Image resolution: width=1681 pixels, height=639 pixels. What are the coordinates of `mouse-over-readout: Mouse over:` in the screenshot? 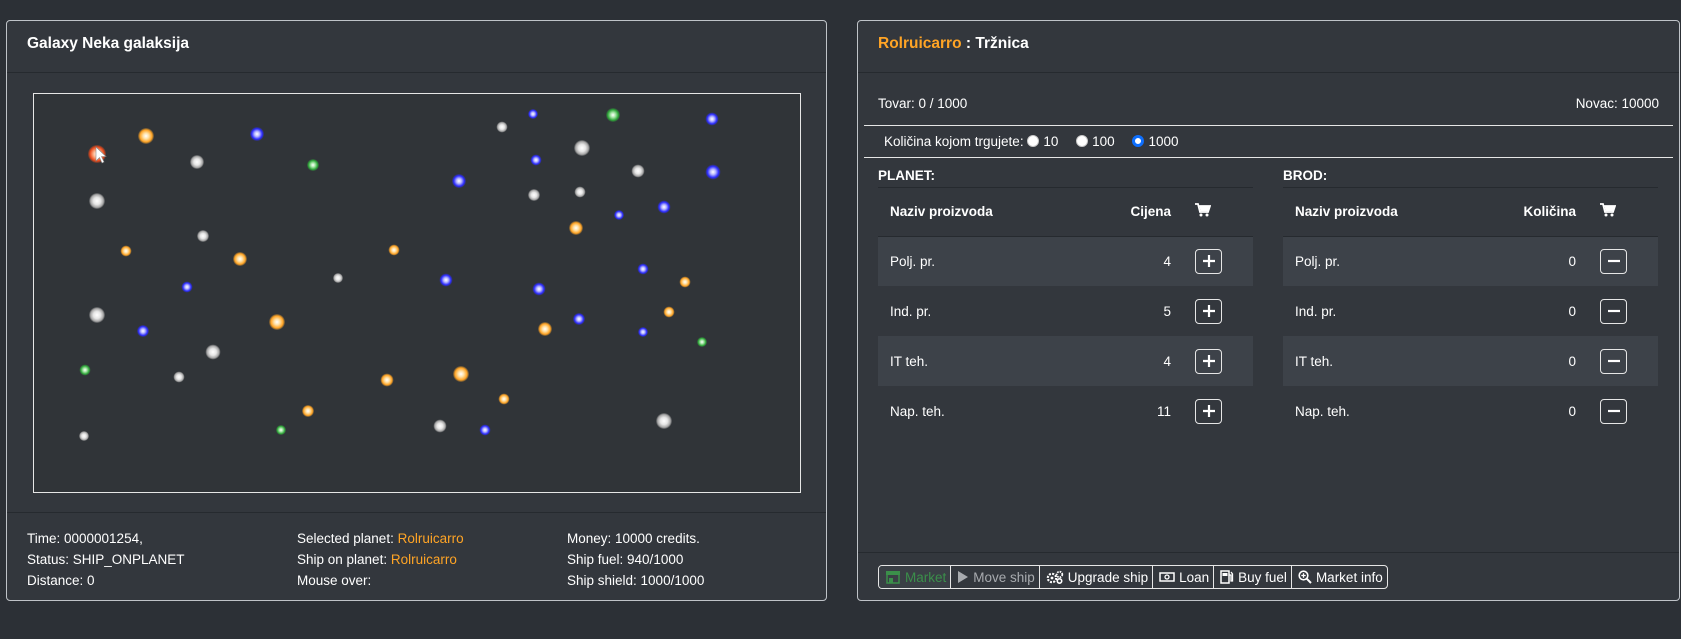 It's located at (334, 580).